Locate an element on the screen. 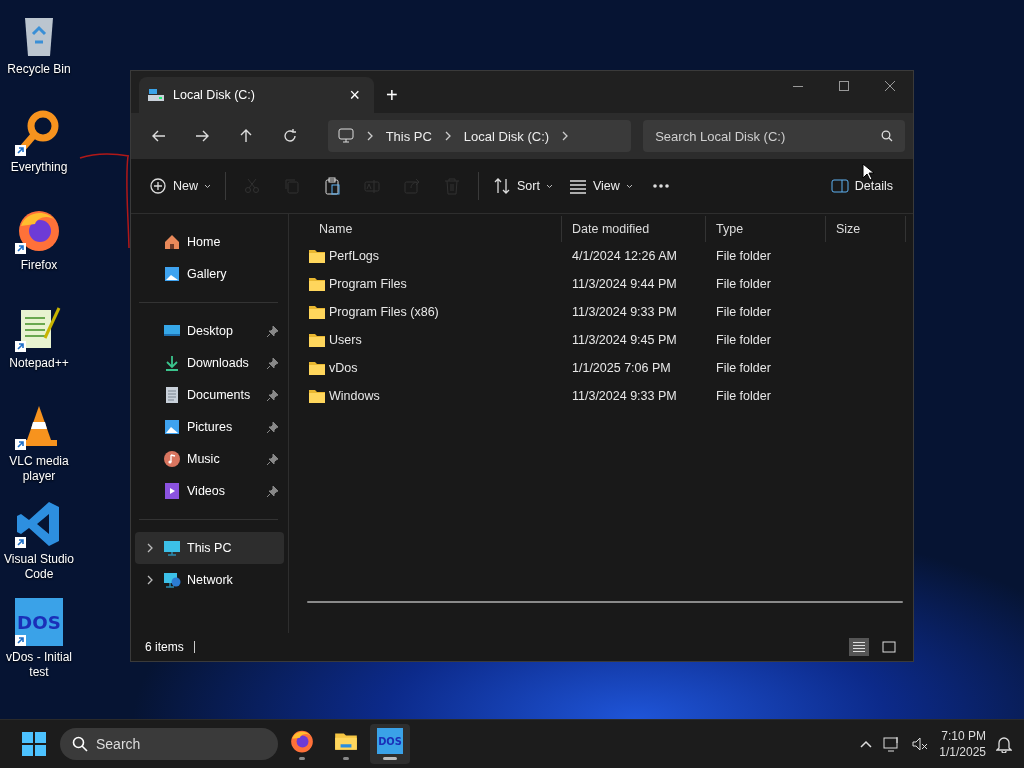  shortcut-label: Everything is located at coordinates (39, 167).